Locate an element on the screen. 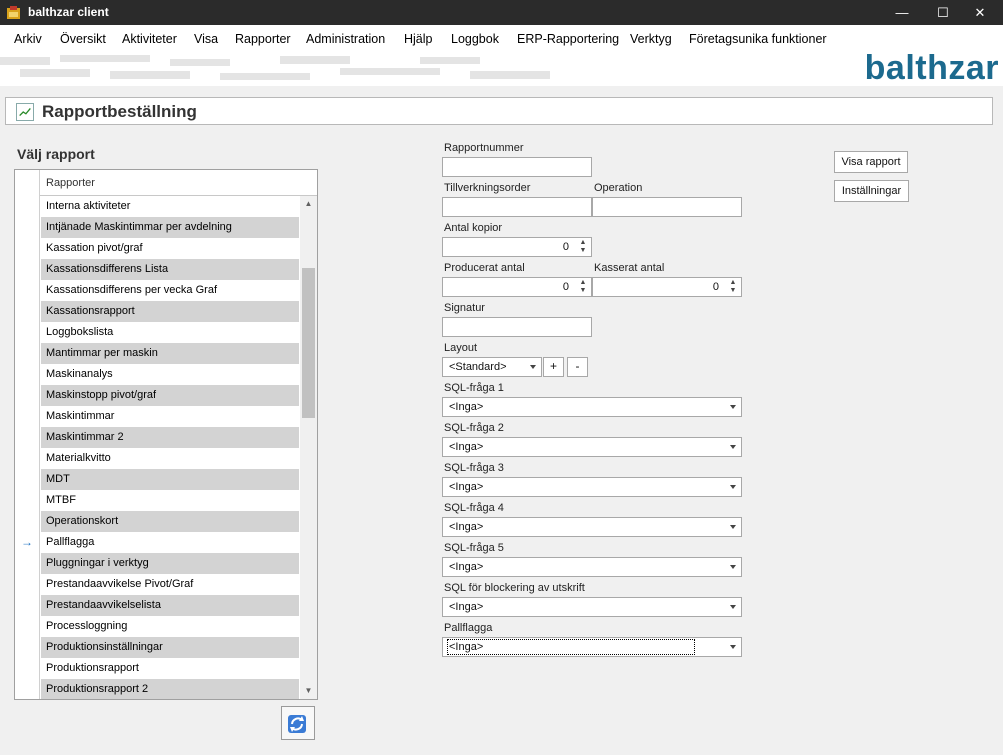  installningar-button: Inställningar is located at coordinates (871, 191).